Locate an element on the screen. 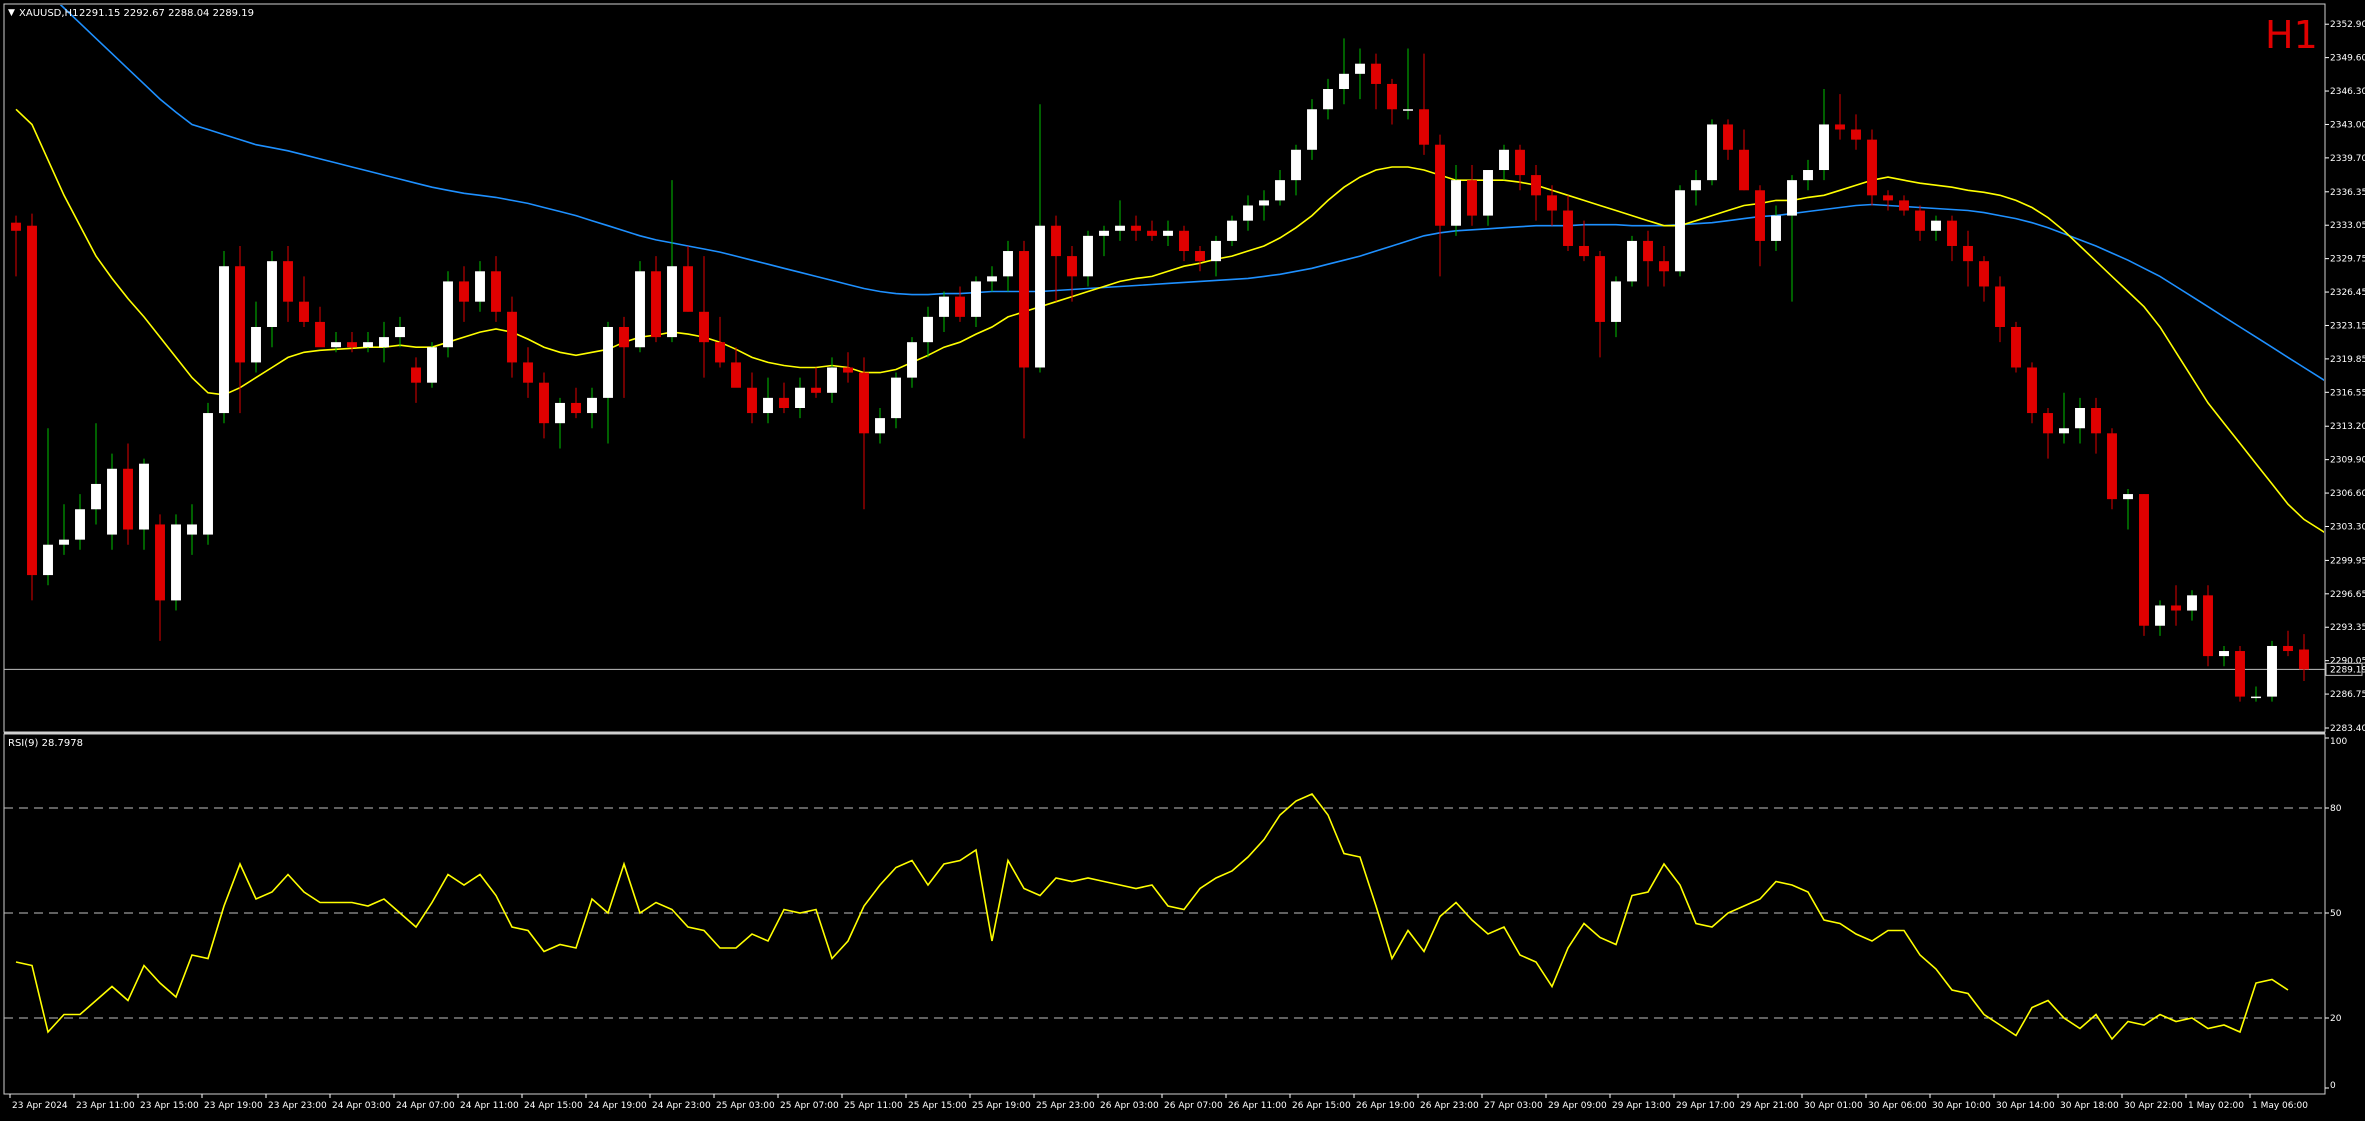  timeframe-badge: H1 is located at coordinates (2291, 35).